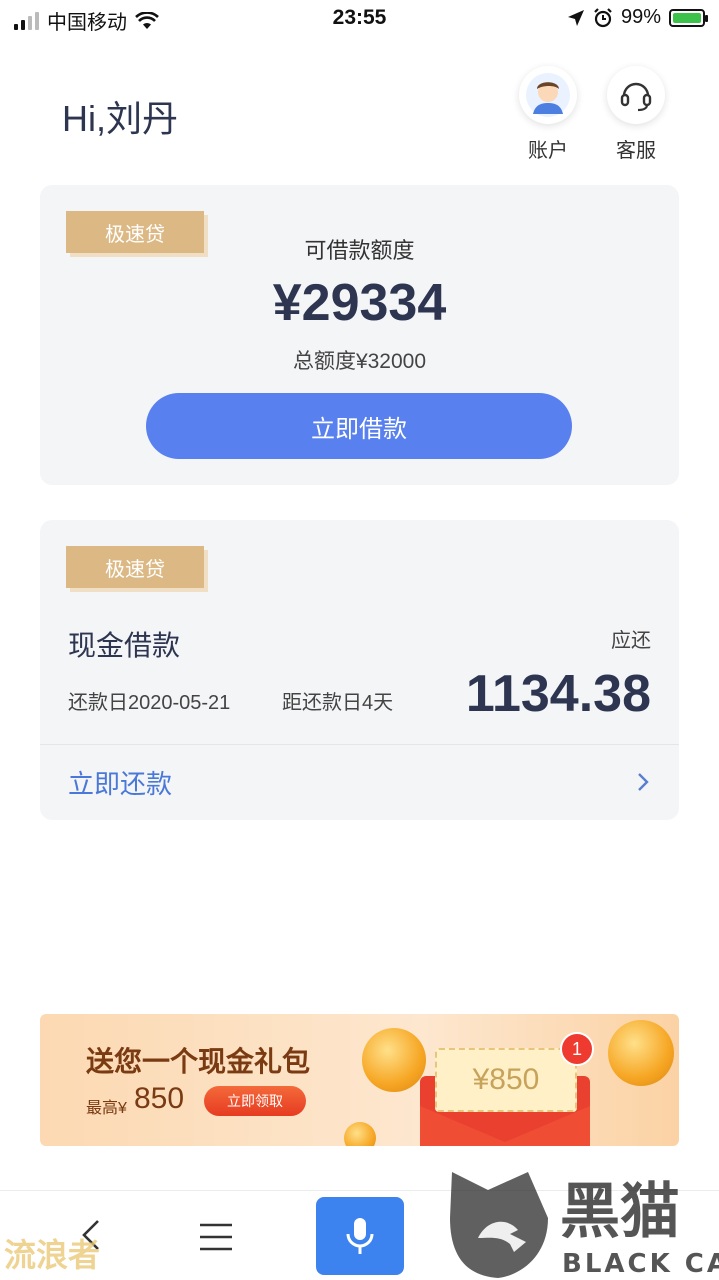  What do you see at coordinates (359, 303) in the screenshot?
I see `credit-amount: ¥29334` at bounding box center [359, 303].